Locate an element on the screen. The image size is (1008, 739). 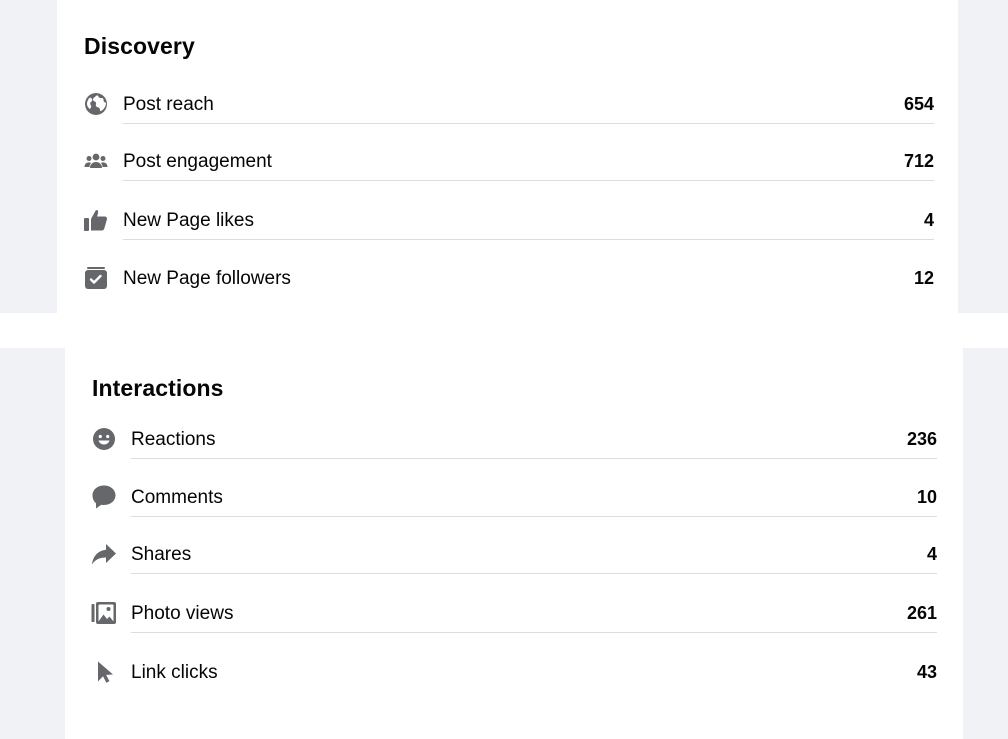
interactions-title: Interactions is located at coordinates (158, 388).